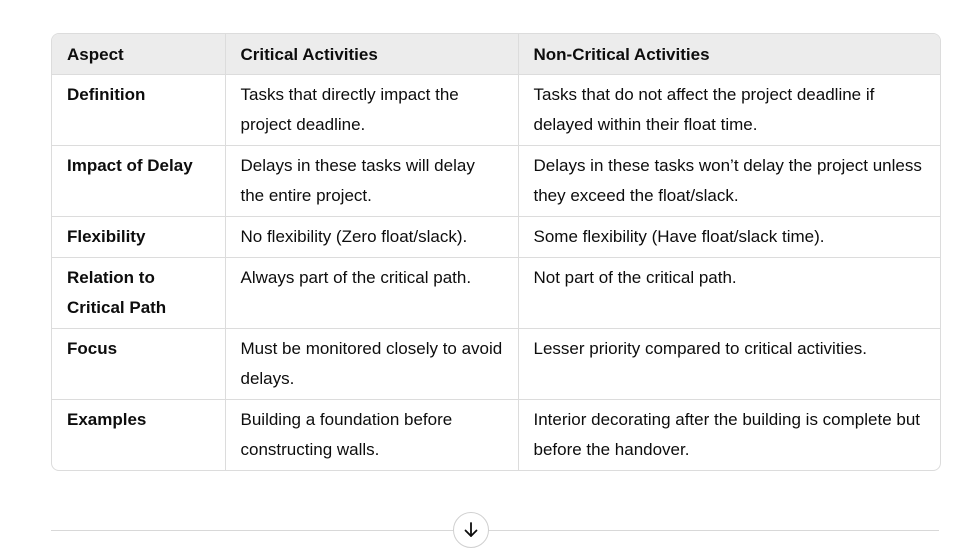 The height and width of the screenshot is (548, 977). I want to click on row-noncritical-cell: Not part of the critical path., so click(729, 293).